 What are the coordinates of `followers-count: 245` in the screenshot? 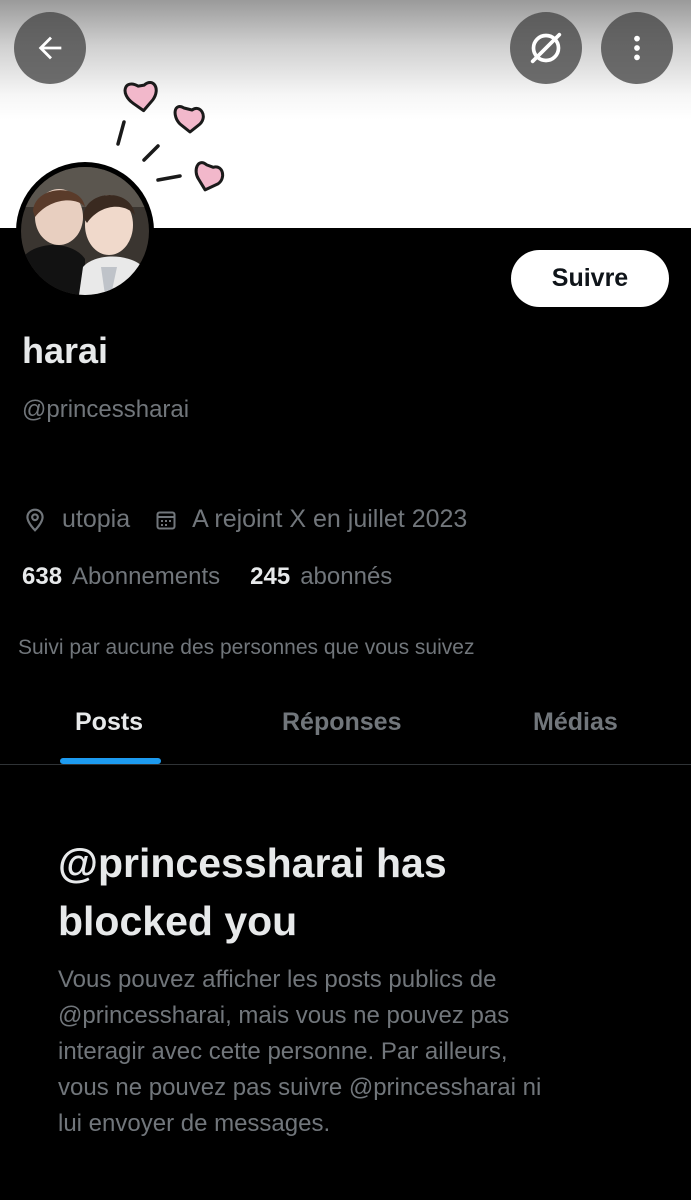 It's located at (270, 576).